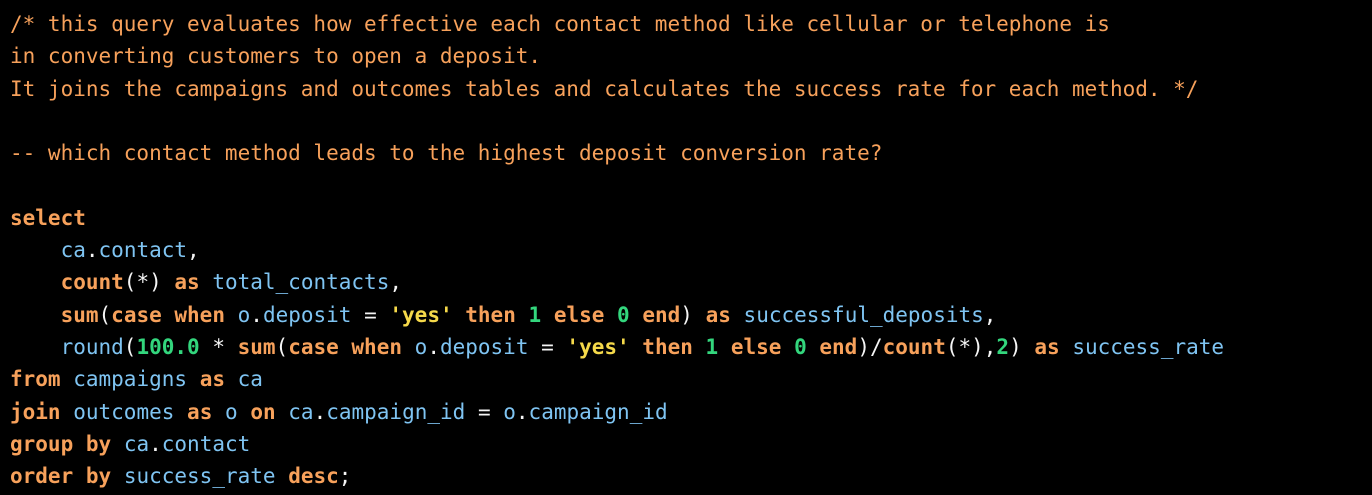  Describe the element at coordinates (863, 314) in the screenshot. I see `sql-identifier: successful_deposits` at that location.